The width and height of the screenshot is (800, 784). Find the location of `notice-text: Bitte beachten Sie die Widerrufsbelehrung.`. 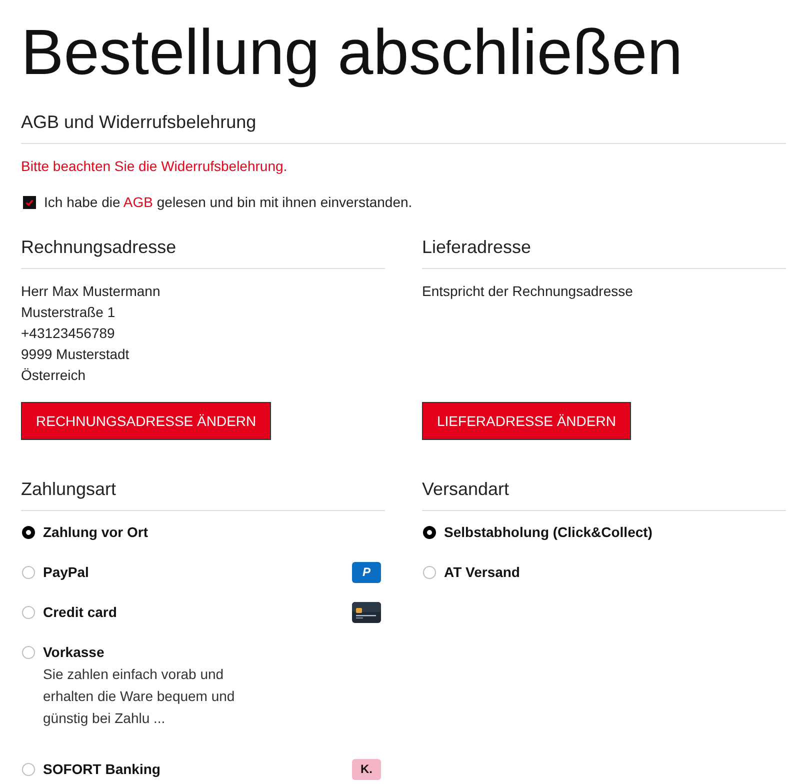

notice-text: Bitte beachten Sie die Widerrufsbelehrung. is located at coordinates (154, 166).